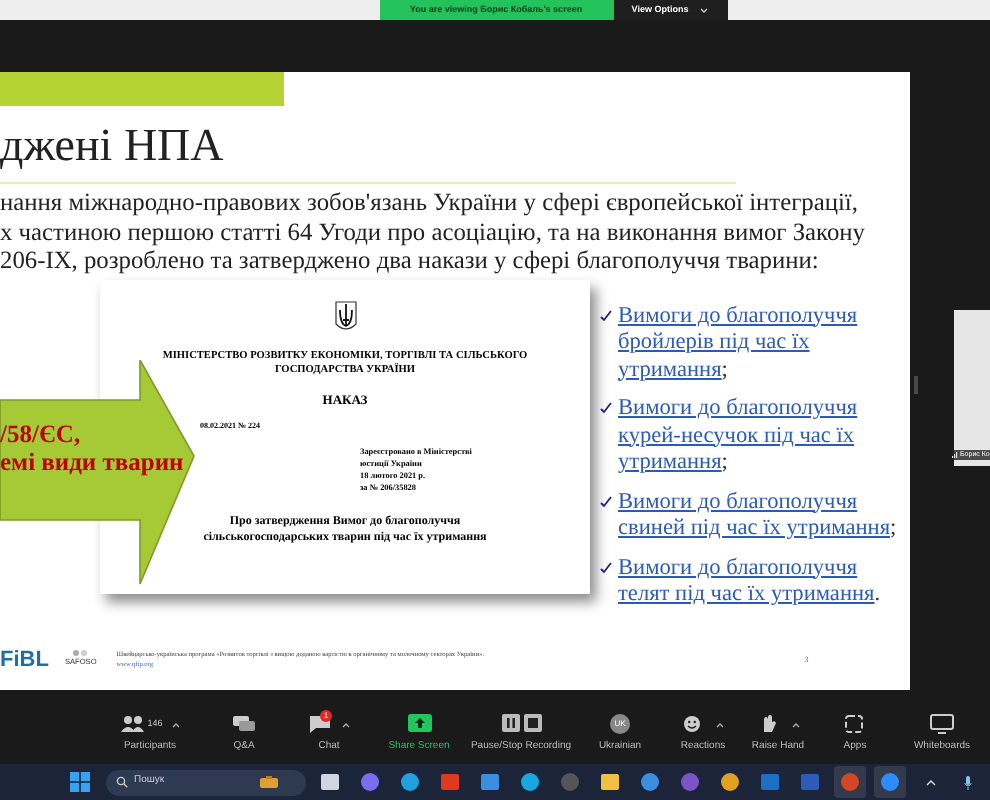 The image size is (990, 800). I want to click on smiley-icon, so click(694, 724).